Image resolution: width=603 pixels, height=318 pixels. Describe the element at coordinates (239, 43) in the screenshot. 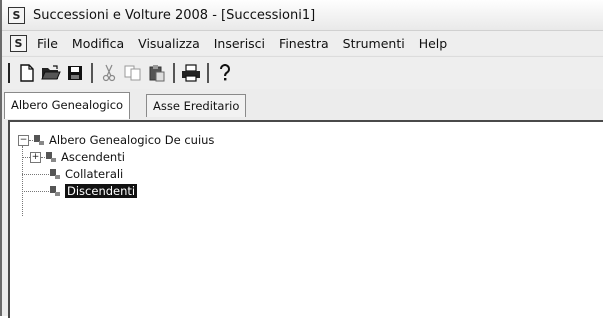

I see `menu-inserisci: Inserisci` at that location.